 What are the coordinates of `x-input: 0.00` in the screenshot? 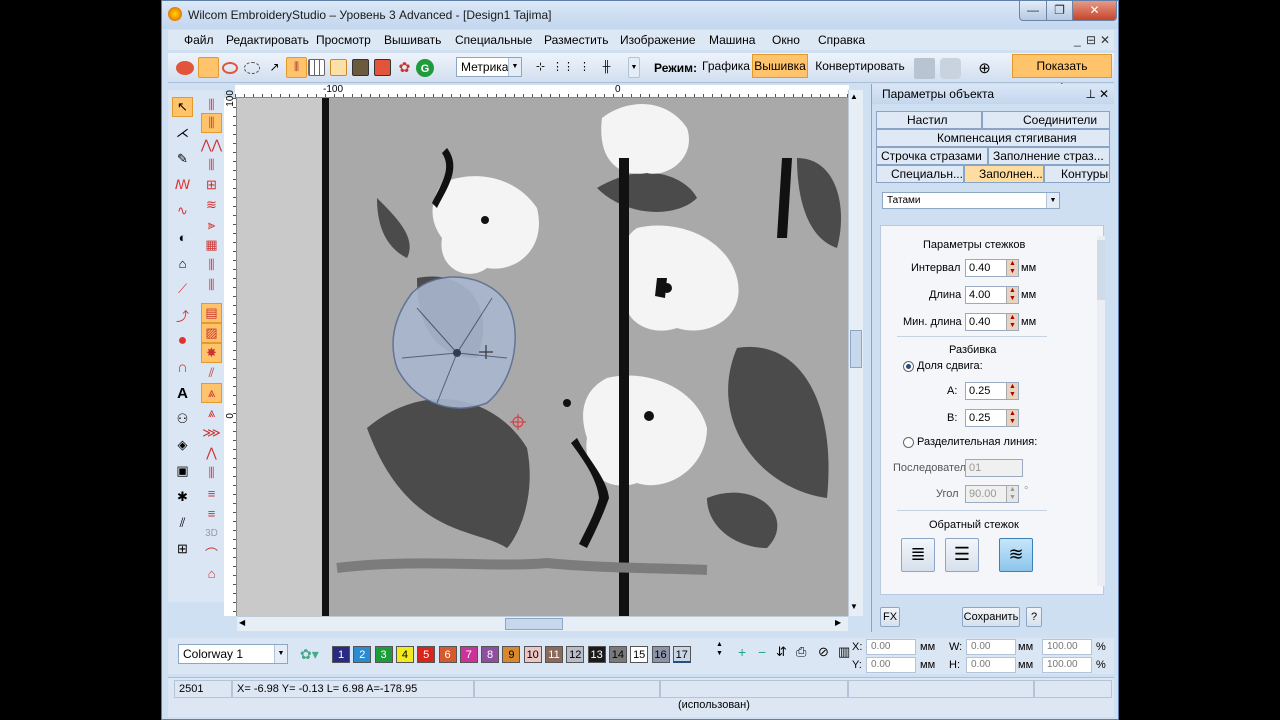 It's located at (891, 647).